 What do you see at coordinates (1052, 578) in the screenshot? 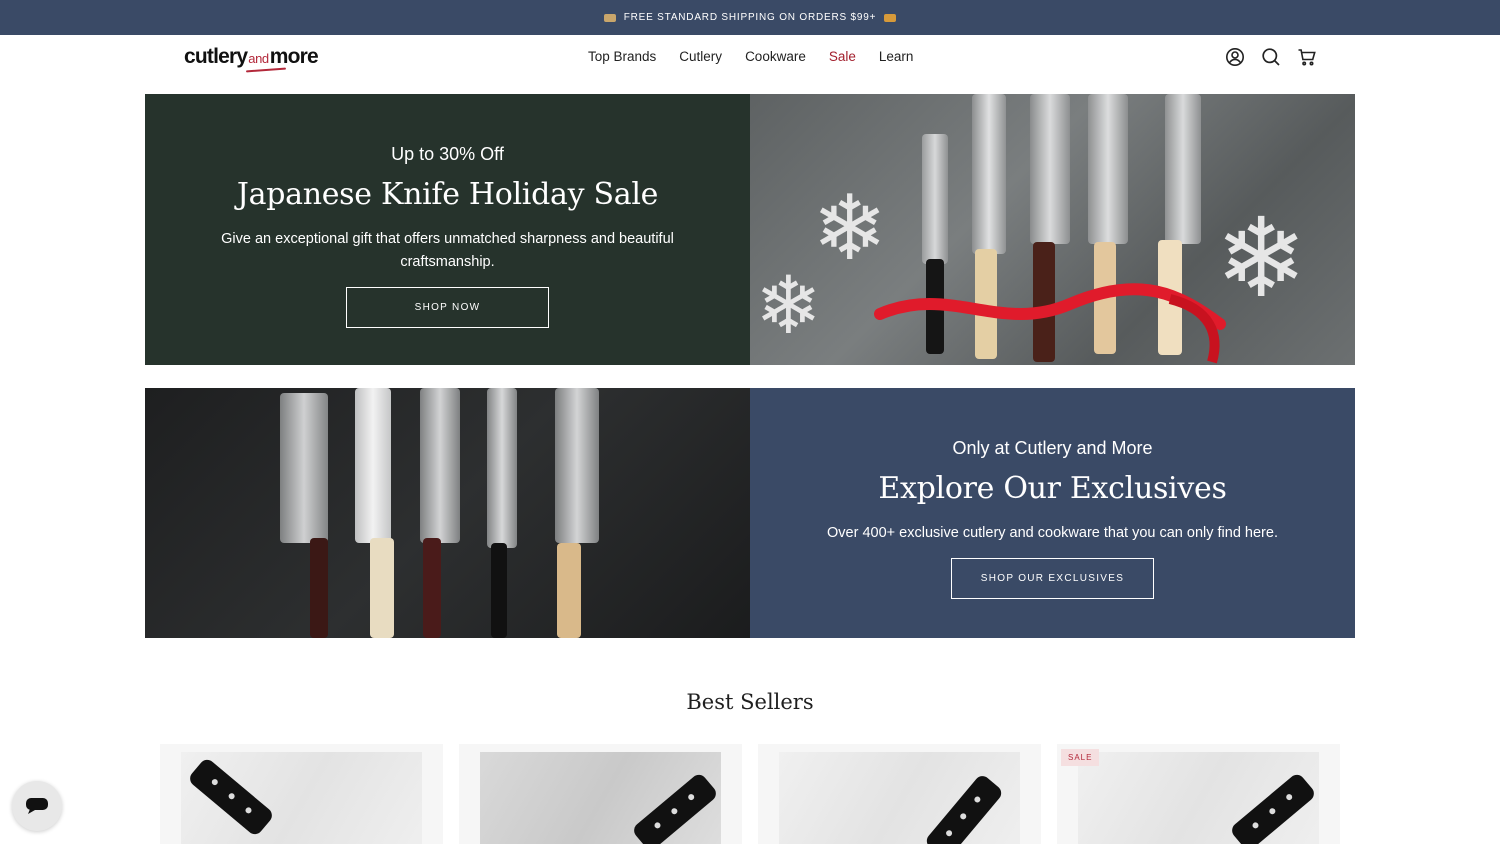
I see `shop-exclusives-button: SHOP OUR EXCLUSIVES` at bounding box center [1052, 578].